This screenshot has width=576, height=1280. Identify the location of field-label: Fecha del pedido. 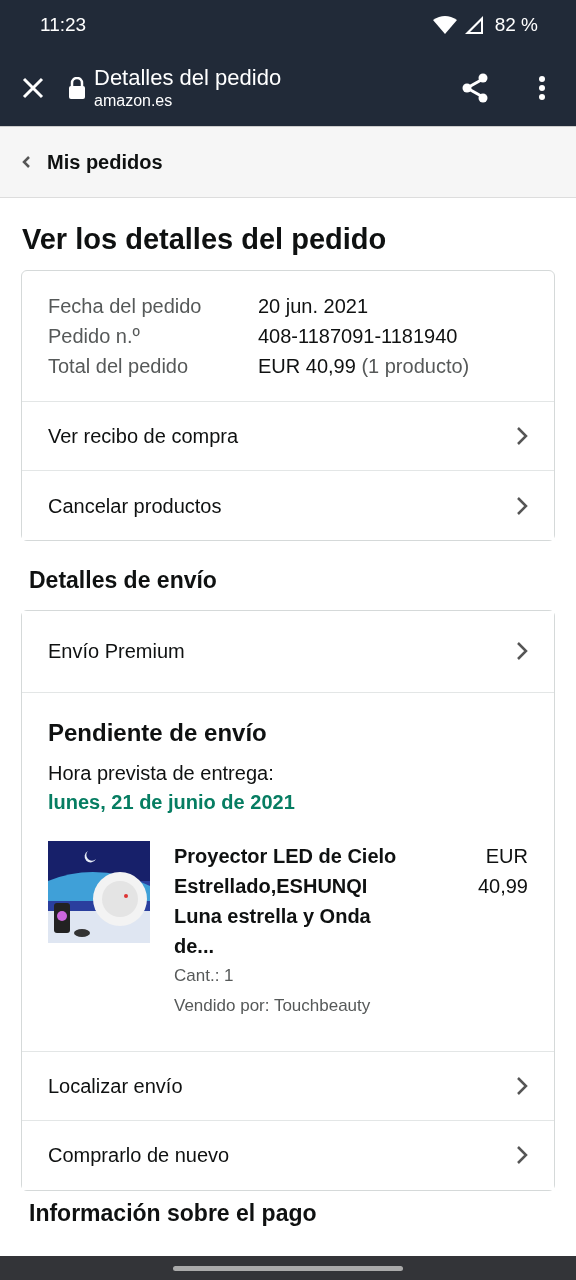
(125, 306).